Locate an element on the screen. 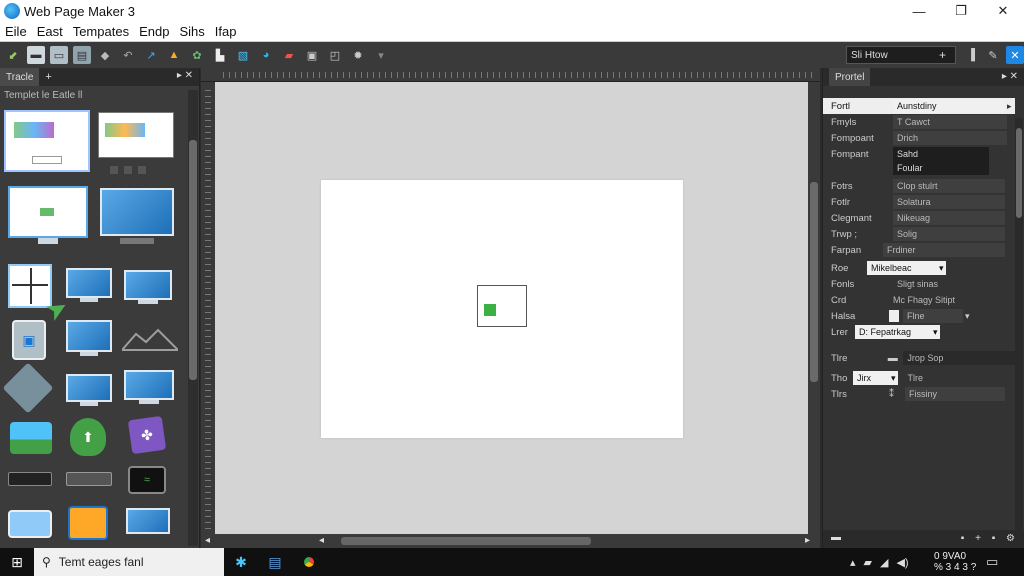  property-row: Tlrs ⁑ Fissiny is located at coordinates (919, 394).